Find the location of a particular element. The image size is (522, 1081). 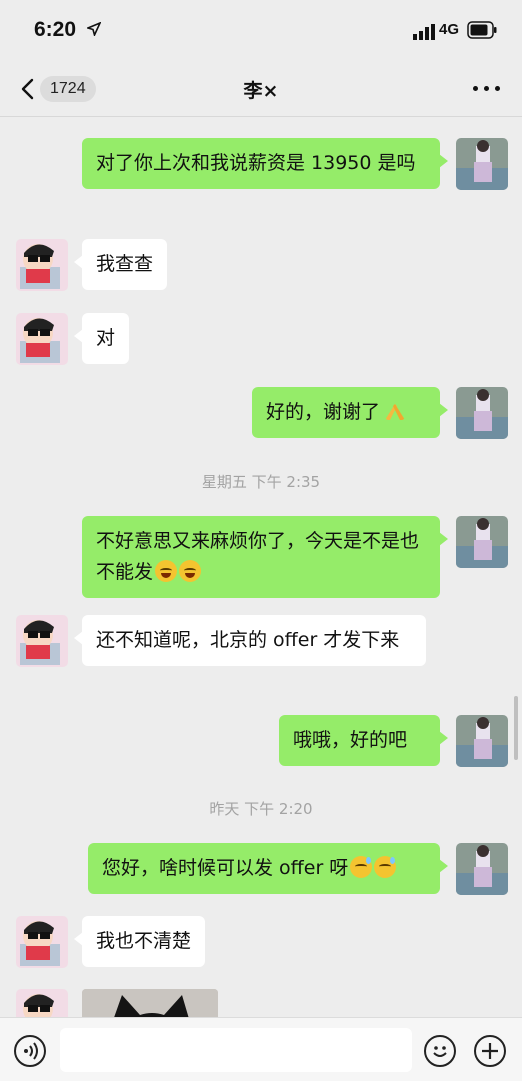

voice-icon is located at coordinates (31, 1051).